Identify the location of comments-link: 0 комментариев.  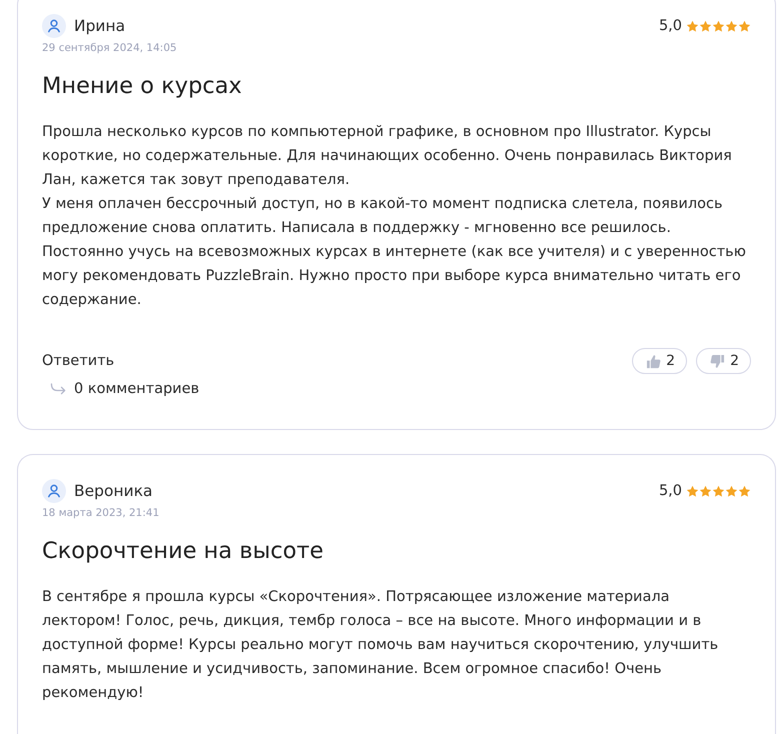
(137, 389).